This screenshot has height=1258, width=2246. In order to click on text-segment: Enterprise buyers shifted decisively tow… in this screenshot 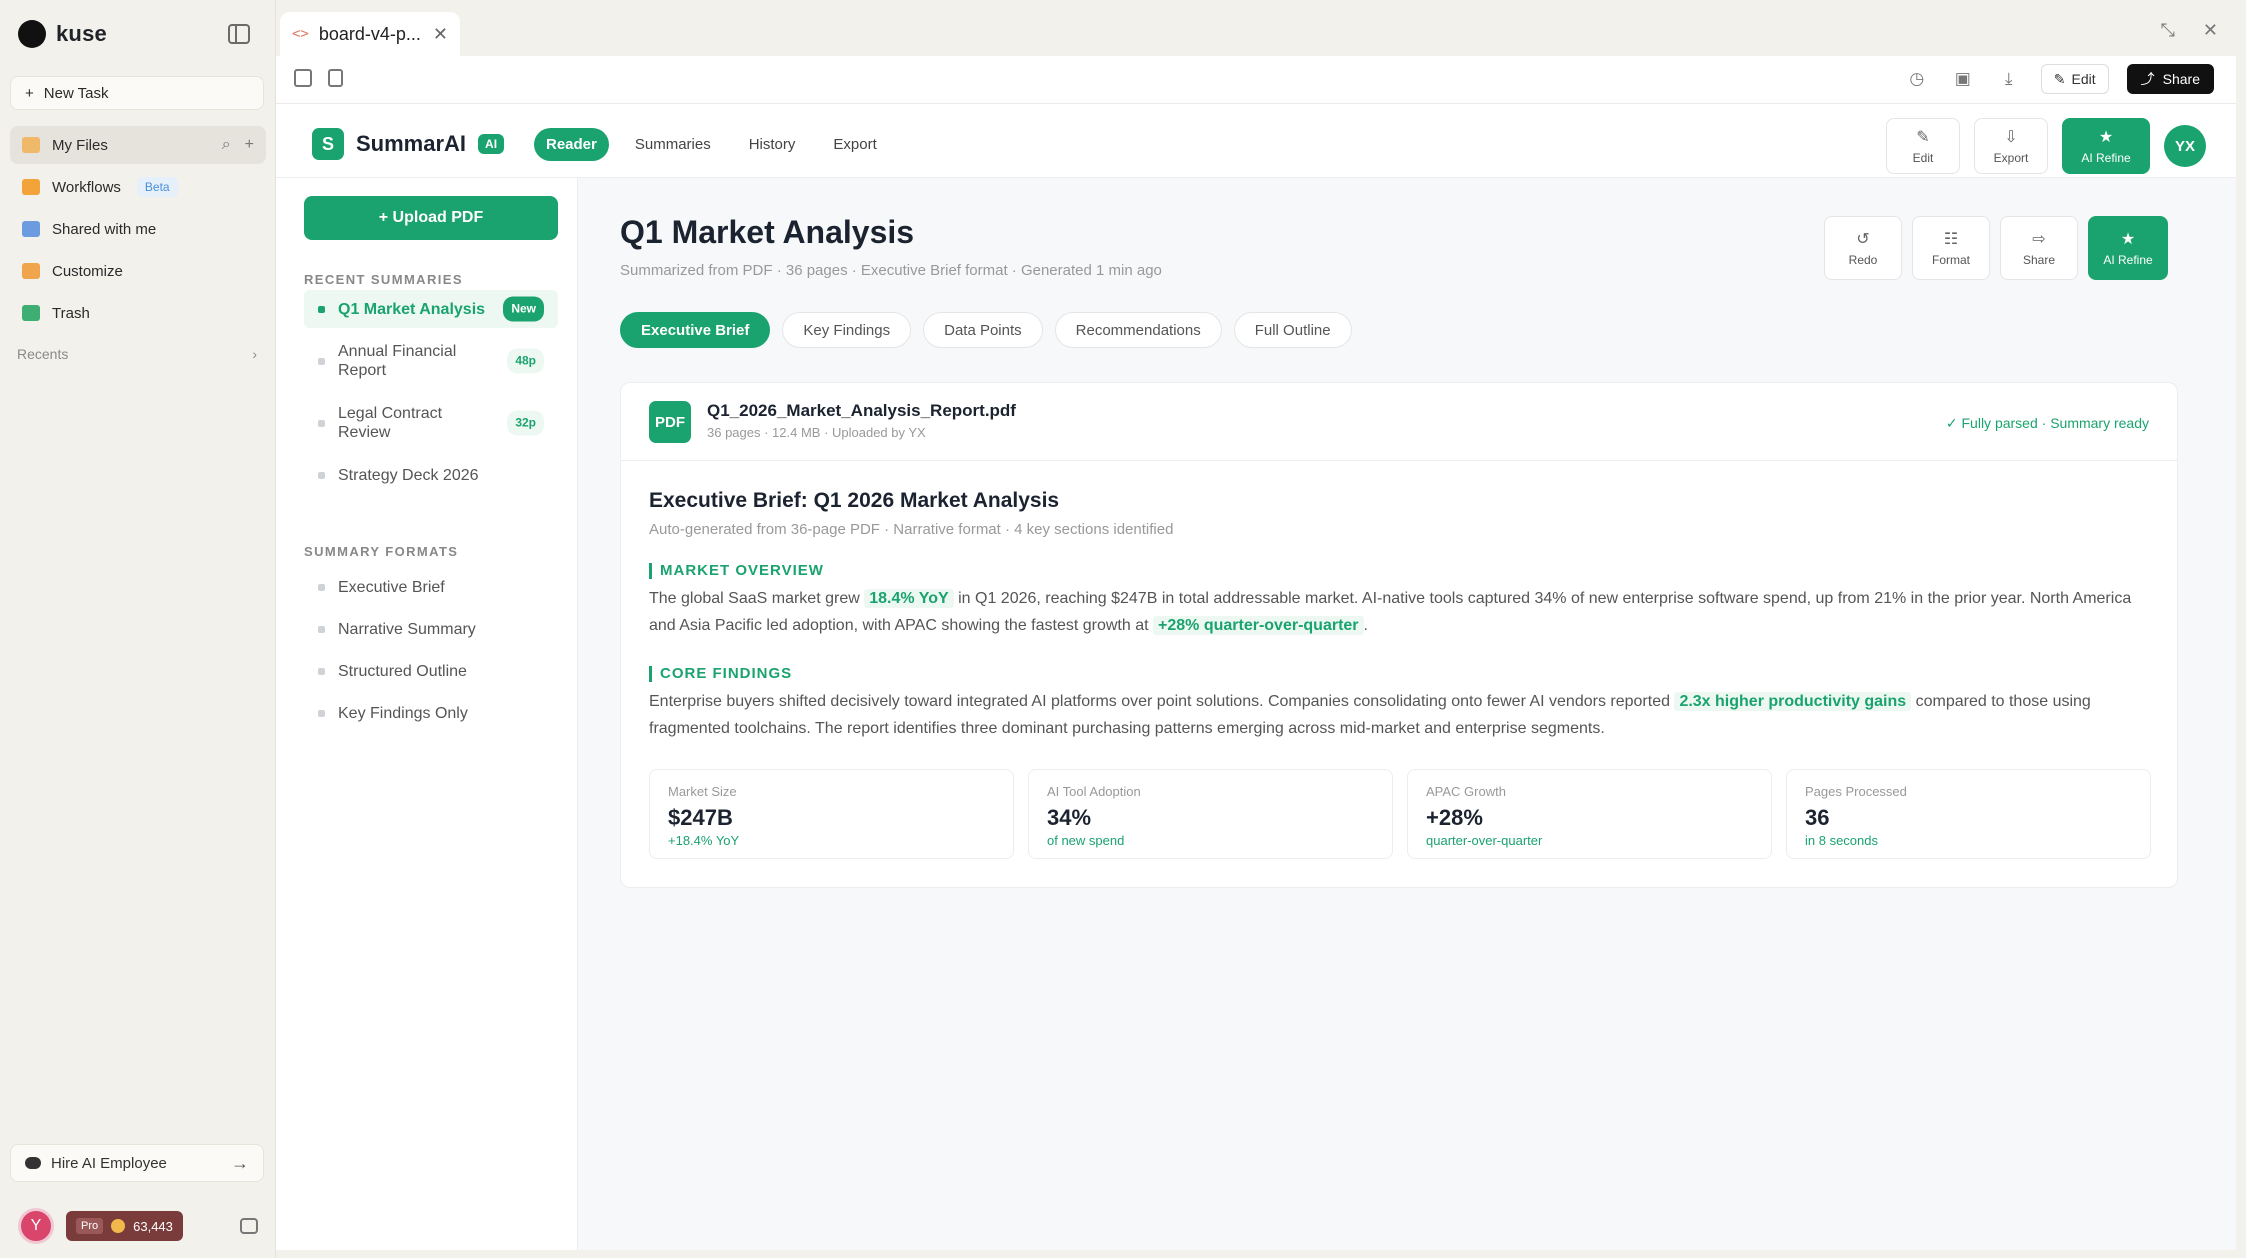, I will do `click(1162, 701)`.